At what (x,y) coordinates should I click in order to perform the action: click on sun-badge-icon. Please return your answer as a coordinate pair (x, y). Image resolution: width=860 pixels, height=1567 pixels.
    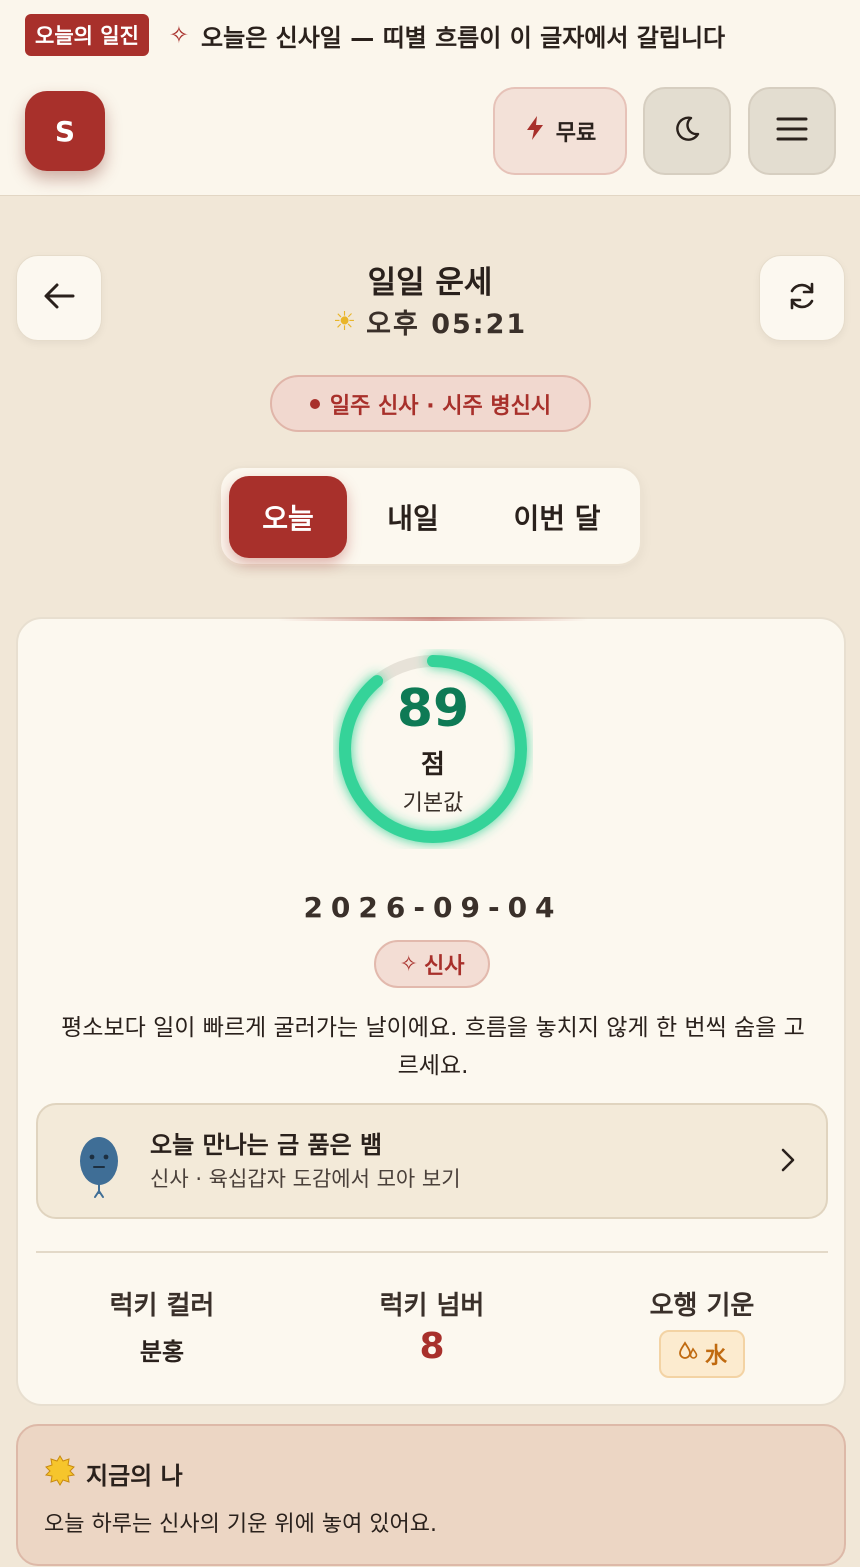
    Looking at the image, I should click on (60, 1473).